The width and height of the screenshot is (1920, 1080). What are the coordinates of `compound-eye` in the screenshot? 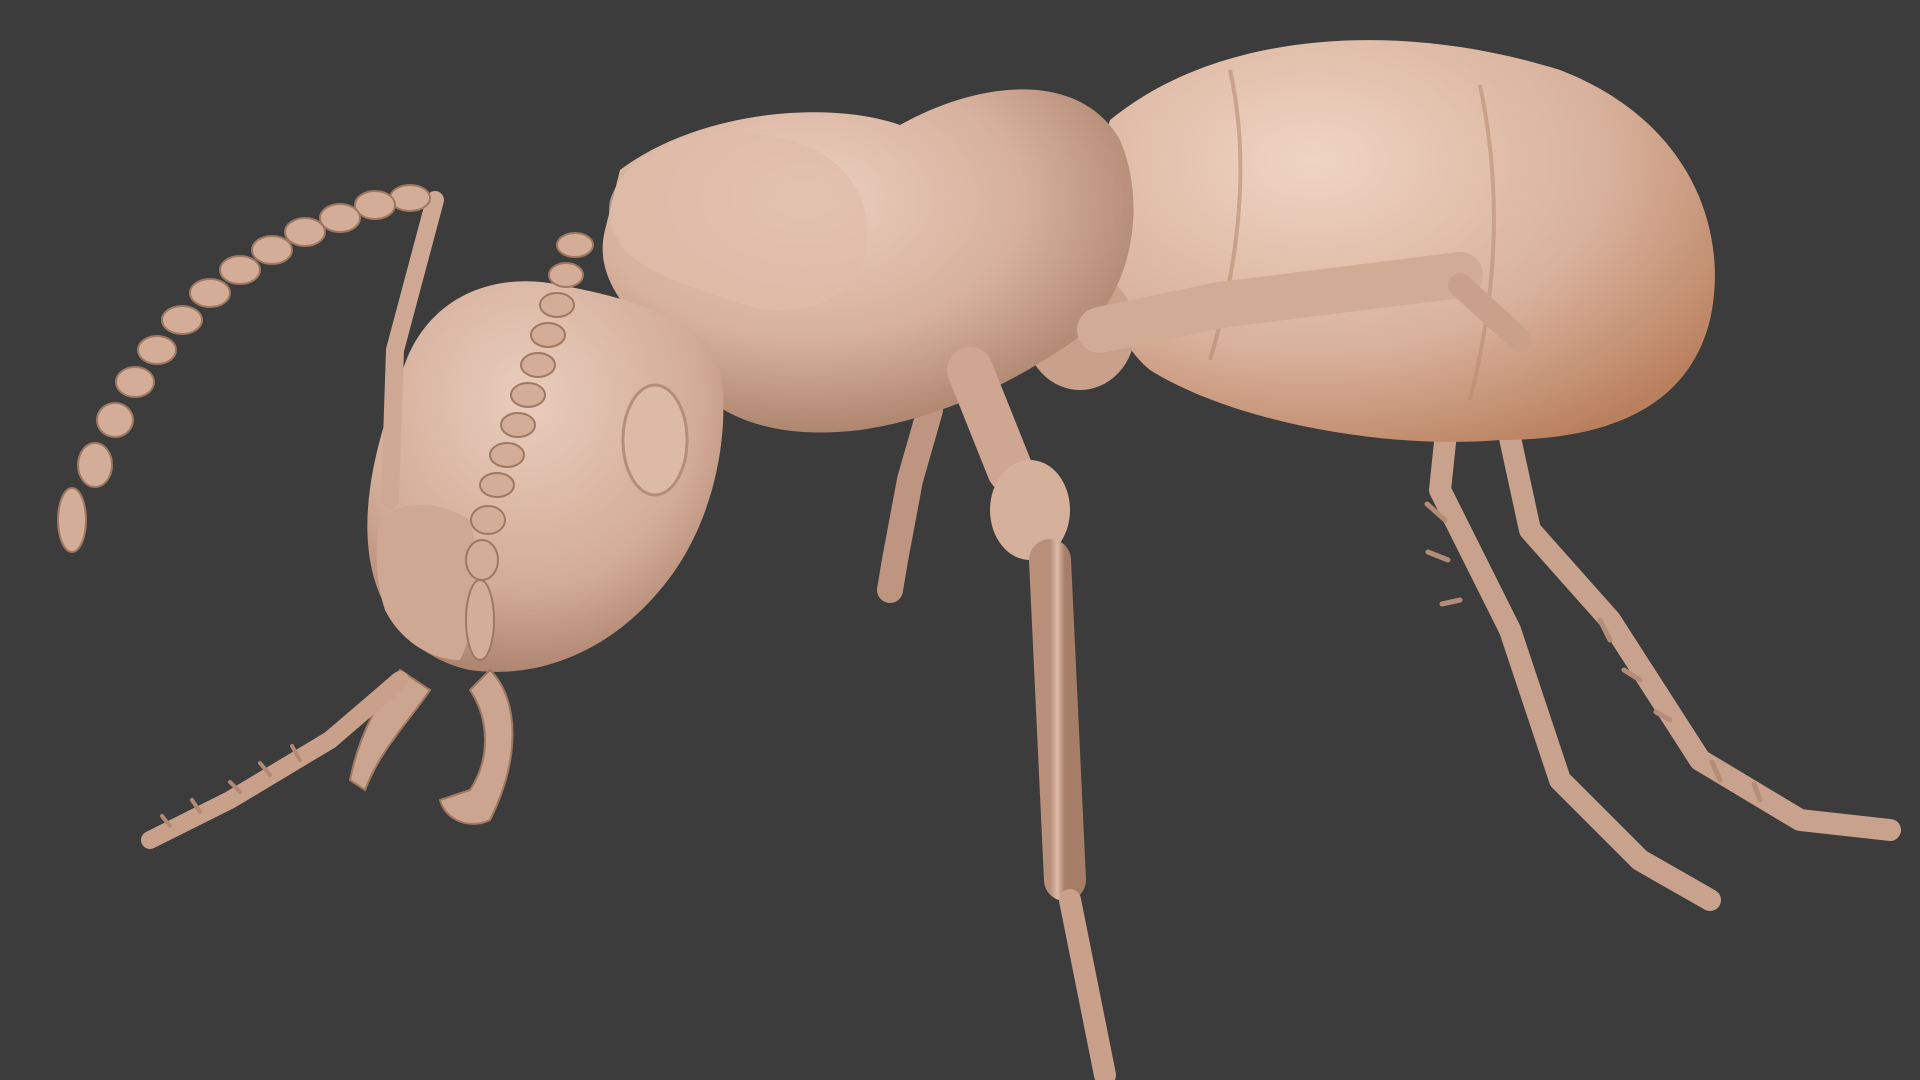 It's located at (655, 440).